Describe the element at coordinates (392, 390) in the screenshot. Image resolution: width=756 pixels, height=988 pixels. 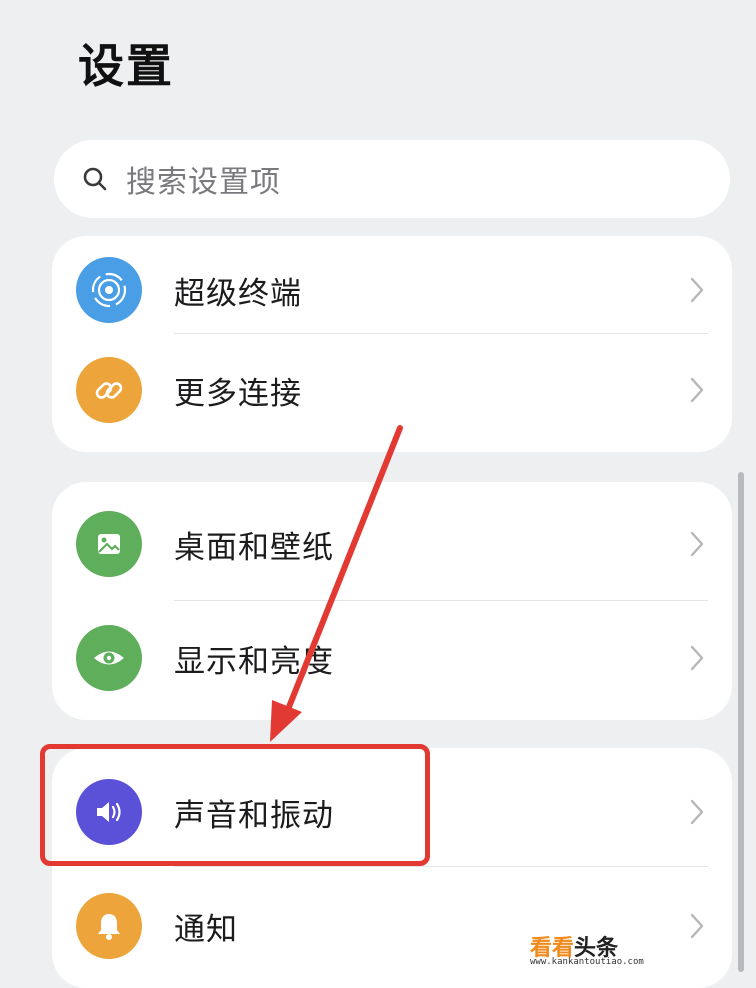
I see `settings-item-more-connections: 更多连接` at that location.